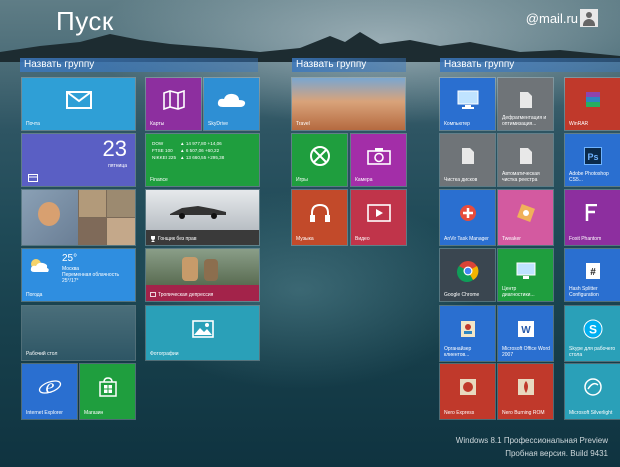  What do you see at coordinates (525, 213) in the screenshot?
I see `tweaker-icon` at bounding box center [525, 213].